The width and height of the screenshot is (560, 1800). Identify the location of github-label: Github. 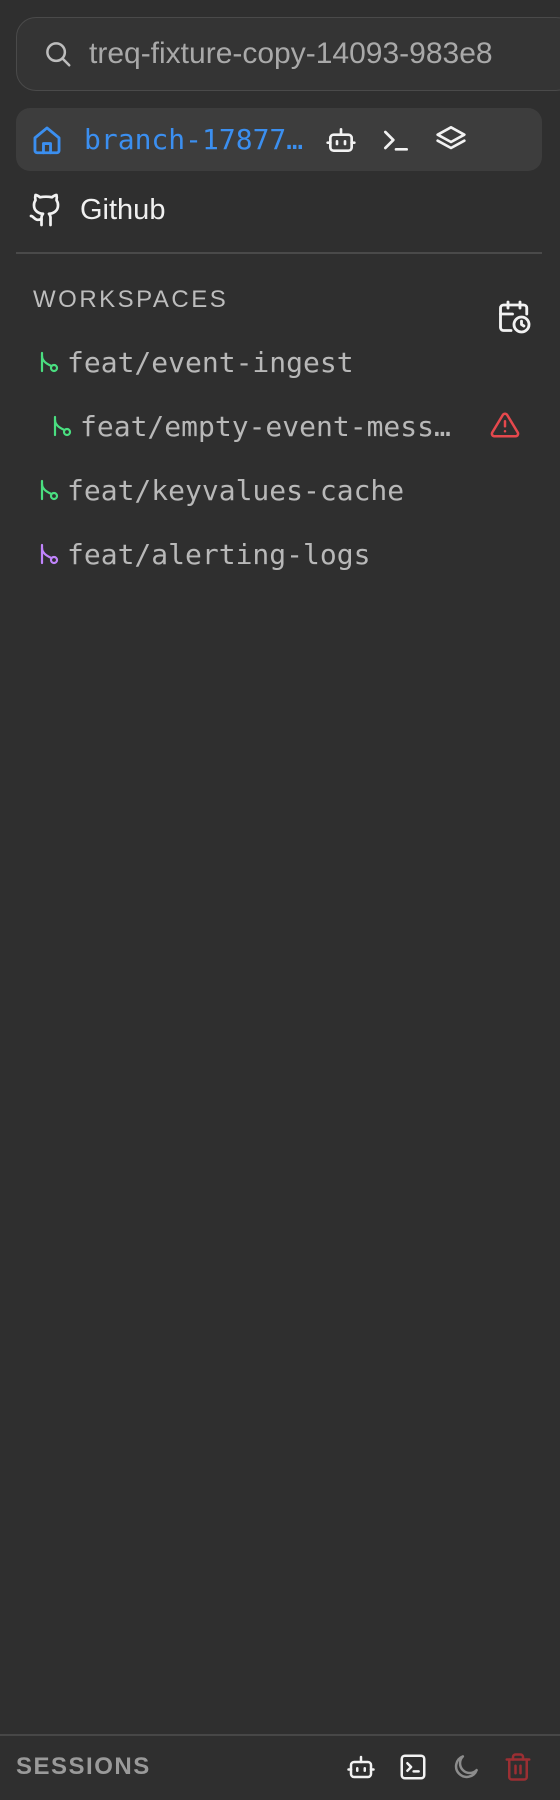
(123, 209).